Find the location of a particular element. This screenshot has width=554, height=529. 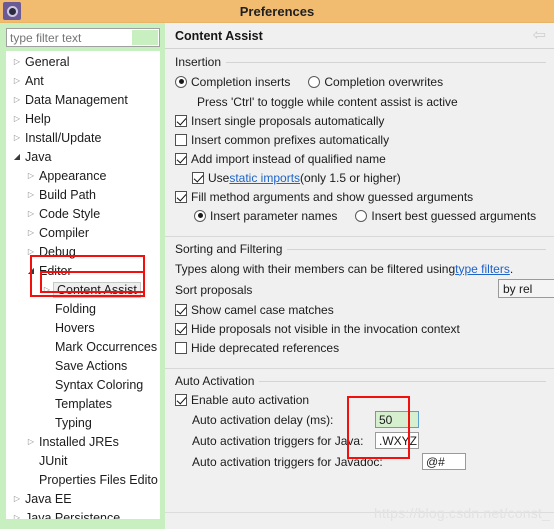

row-show-camel-case: Show camel case matches is located at coordinates (360, 309).